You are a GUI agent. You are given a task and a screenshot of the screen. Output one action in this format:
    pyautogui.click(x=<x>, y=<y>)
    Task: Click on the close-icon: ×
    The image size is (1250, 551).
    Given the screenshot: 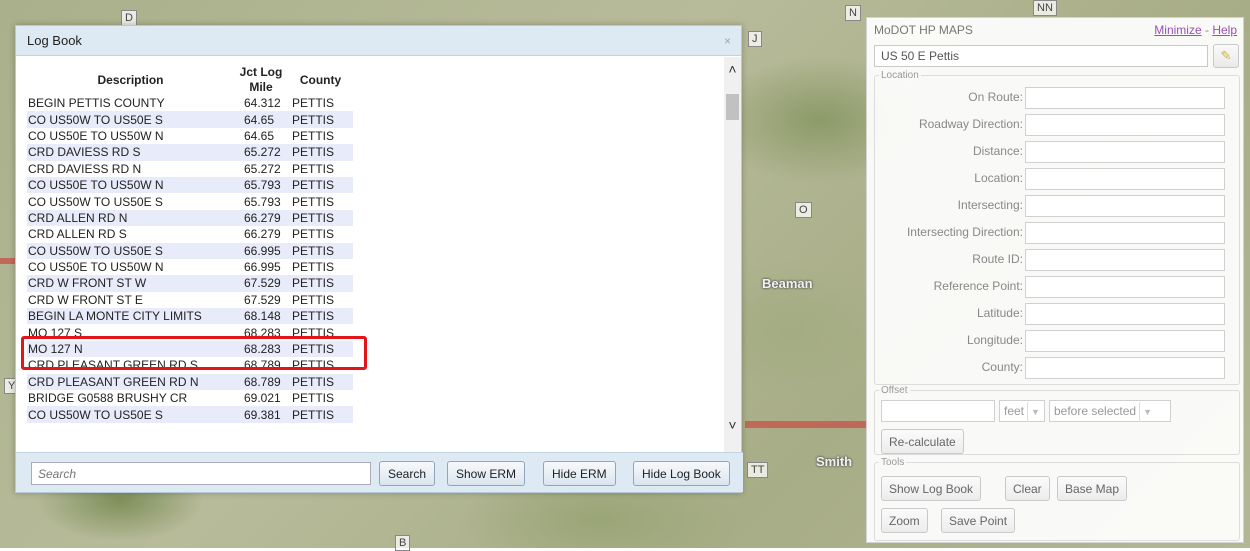 What is the action you would take?
    pyautogui.click(x=727, y=41)
    